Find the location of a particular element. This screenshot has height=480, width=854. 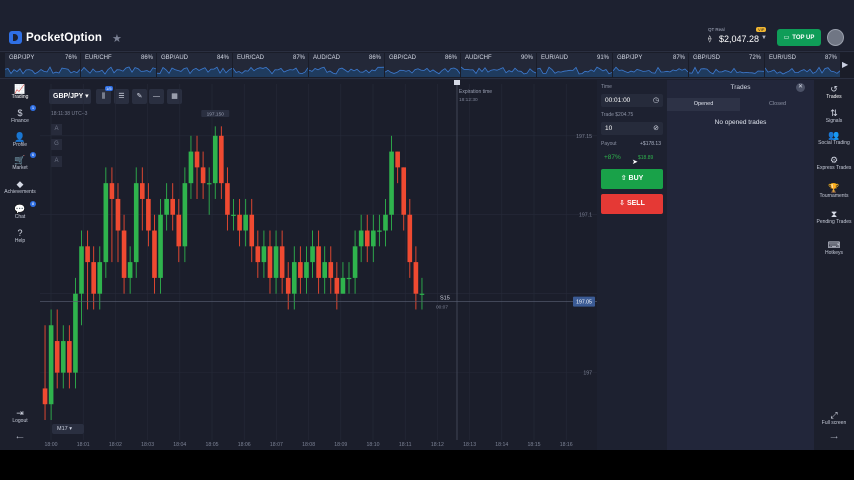

sidebar-item-hotkeys: ⌨ Hotkeys is located at coordinates (834, 248).